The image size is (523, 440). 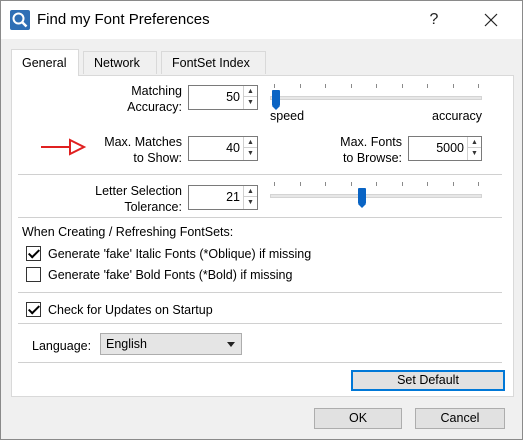 What do you see at coordinates (127, 150) in the screenshot?
I see `max-matches-label: Max. Matches to Show:` at bounding box center [127, 150].